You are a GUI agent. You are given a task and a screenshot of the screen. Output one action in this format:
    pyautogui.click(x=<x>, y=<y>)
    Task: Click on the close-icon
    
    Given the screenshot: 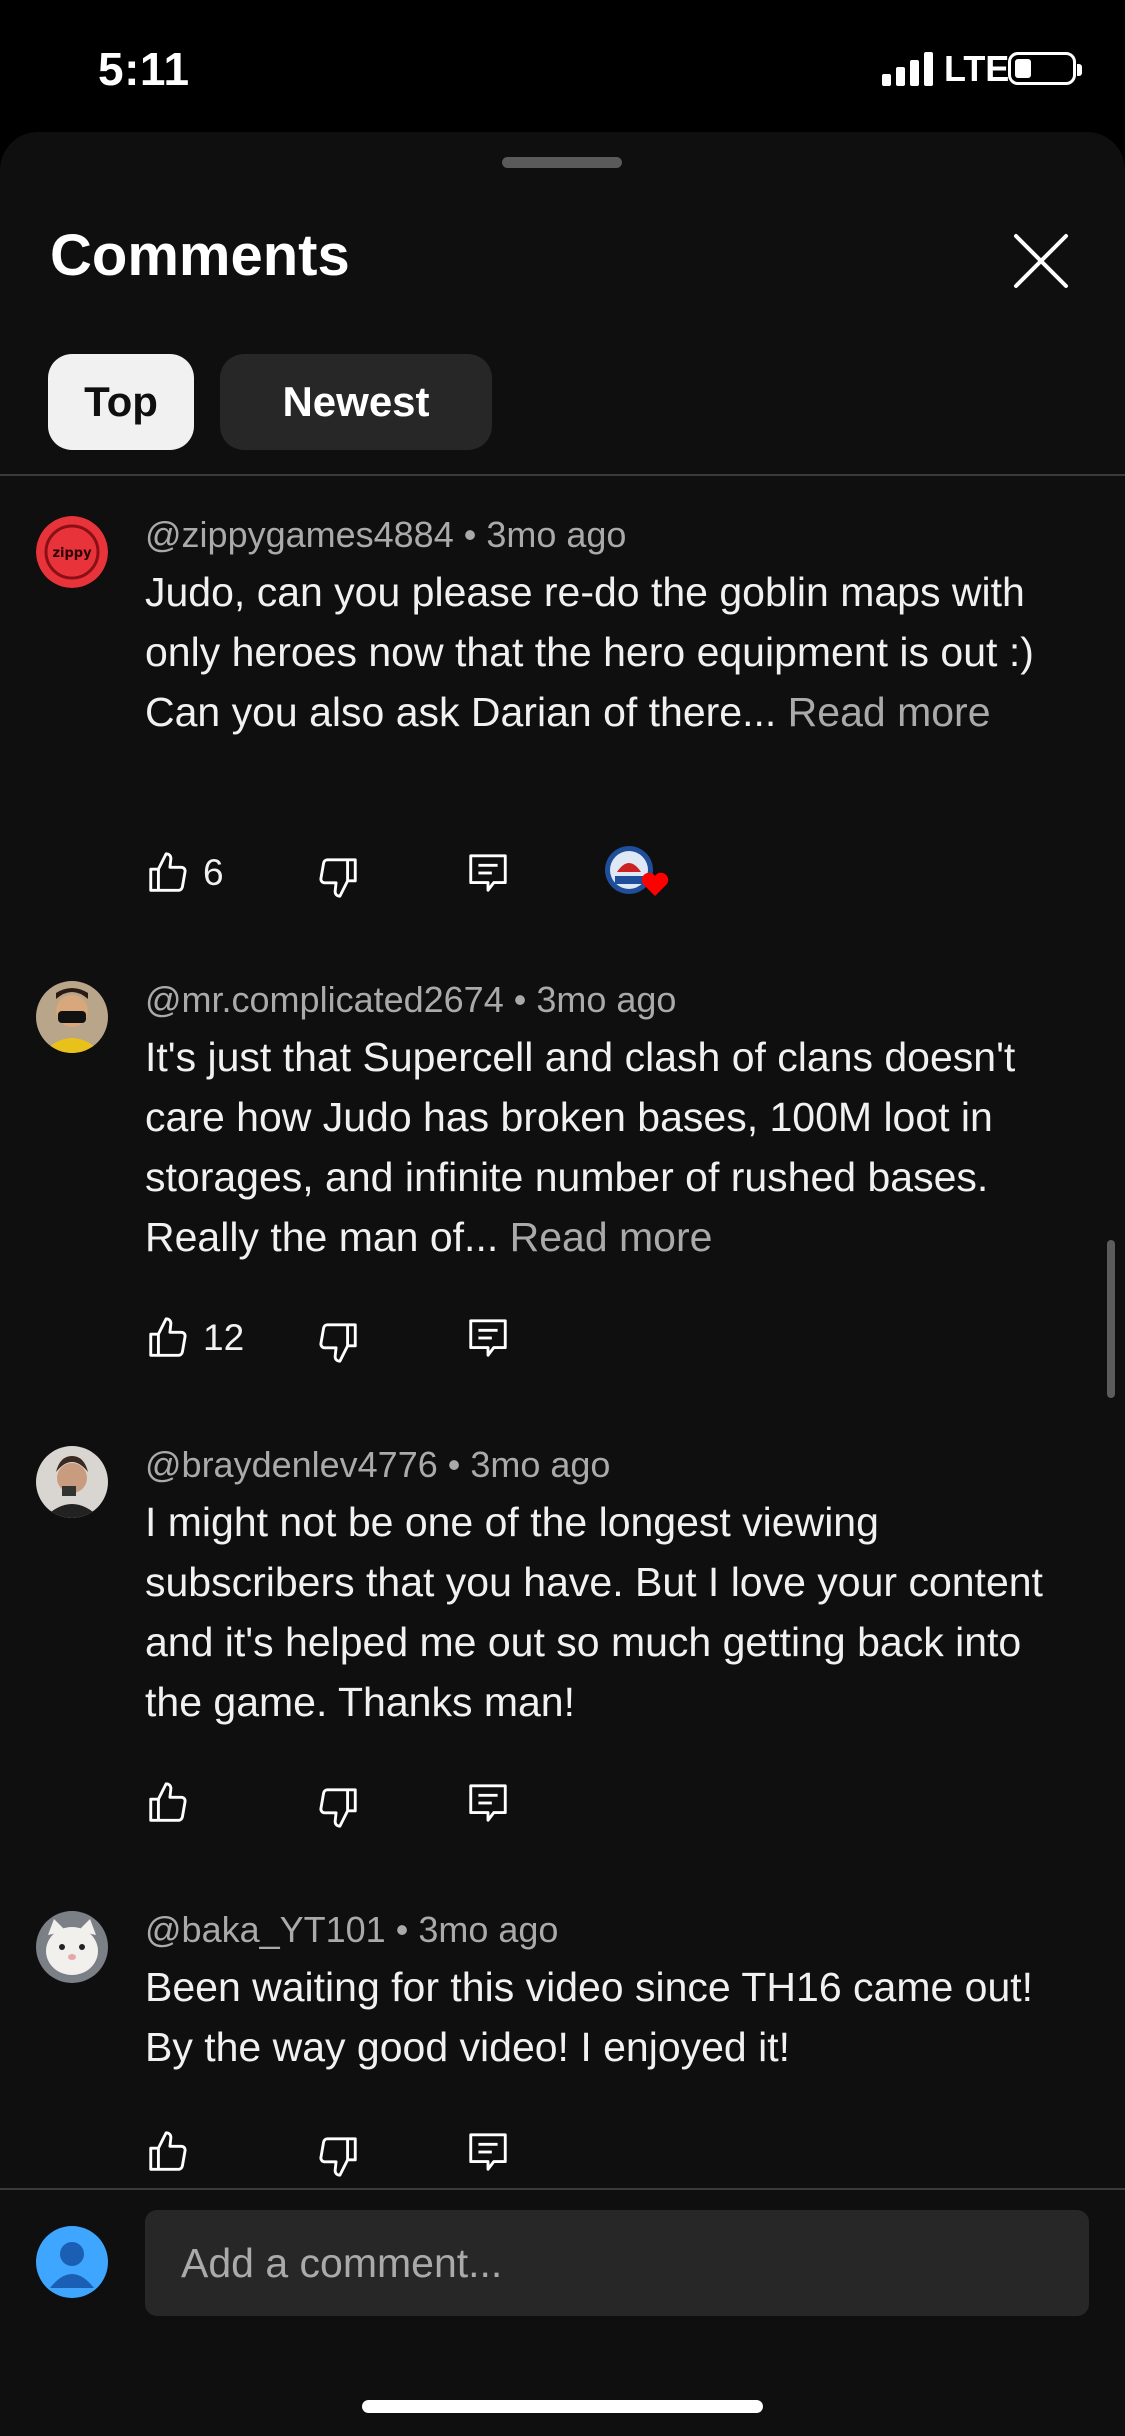 What is the action you would take?
    pyautogui.click(x=1041, y=261)
    